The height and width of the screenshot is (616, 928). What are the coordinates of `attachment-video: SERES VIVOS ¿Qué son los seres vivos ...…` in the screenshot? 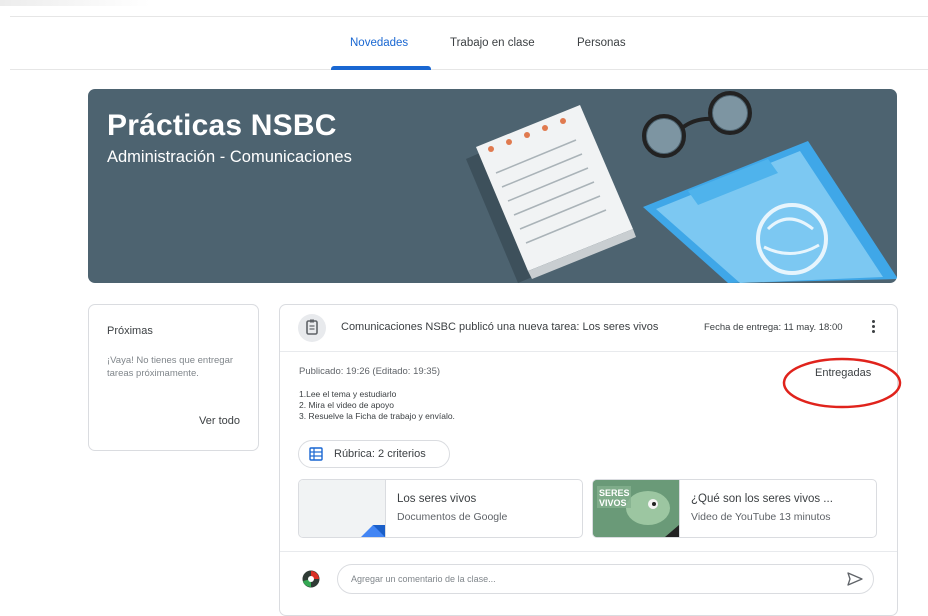 It's located at (734, 508).